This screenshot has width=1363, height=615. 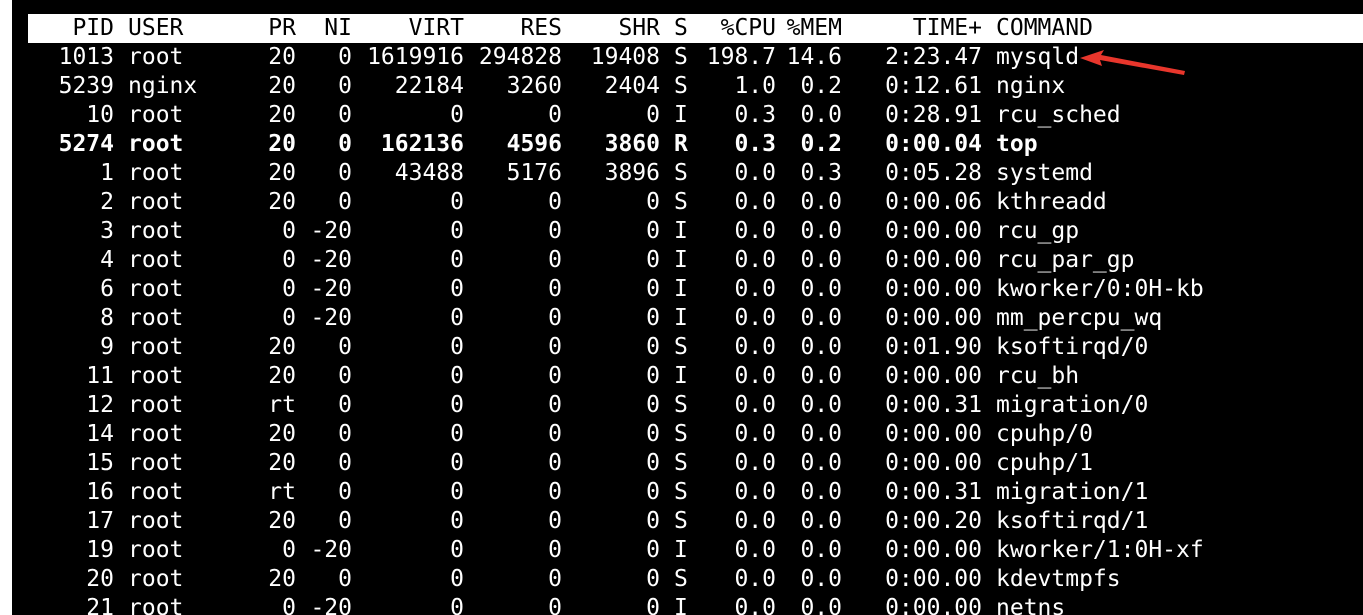 I want to click on process-pid: 12, so click(x=100, y=405).